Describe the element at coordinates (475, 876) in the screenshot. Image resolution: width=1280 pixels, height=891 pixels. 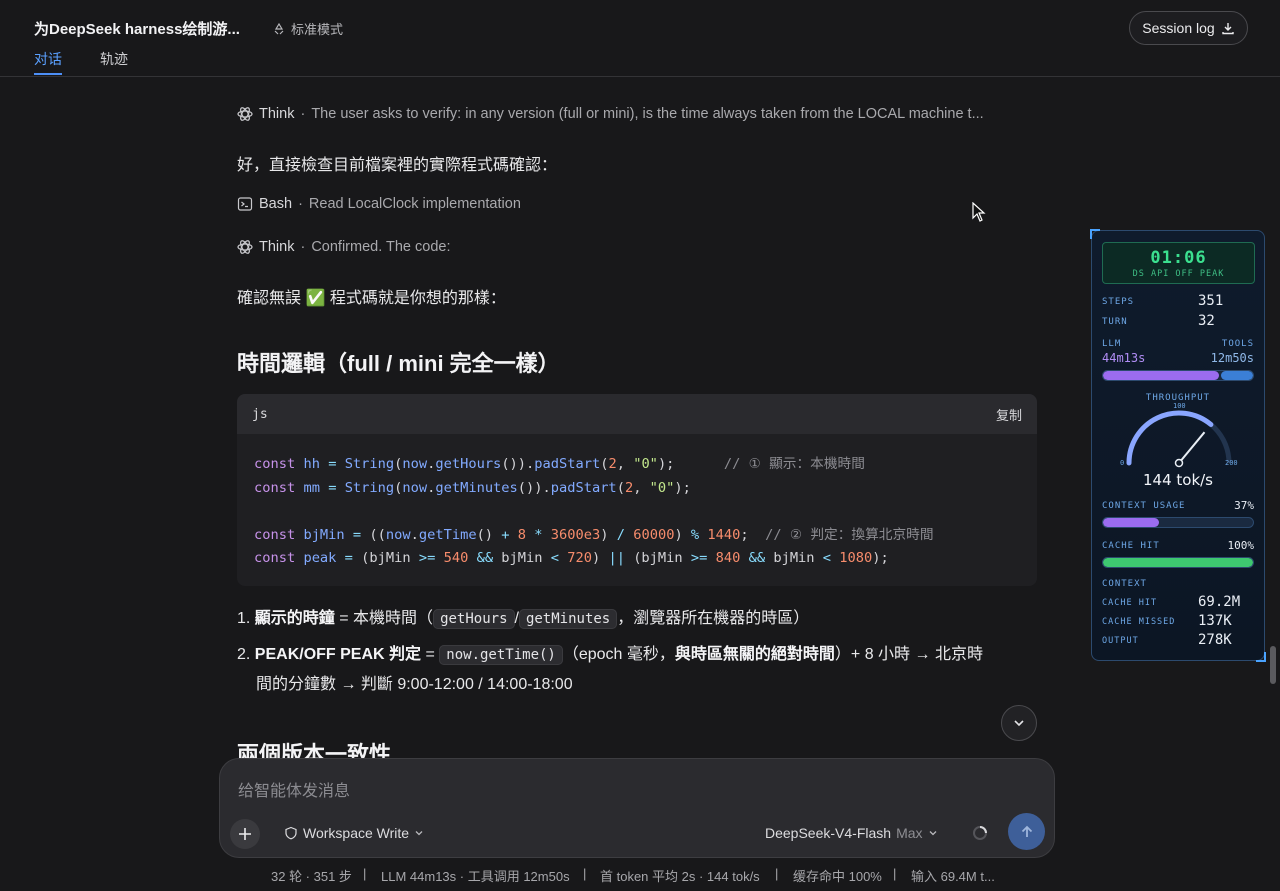
I see `stat-llm: LLM 44m13s · 工具调用 12m50s` at that location.